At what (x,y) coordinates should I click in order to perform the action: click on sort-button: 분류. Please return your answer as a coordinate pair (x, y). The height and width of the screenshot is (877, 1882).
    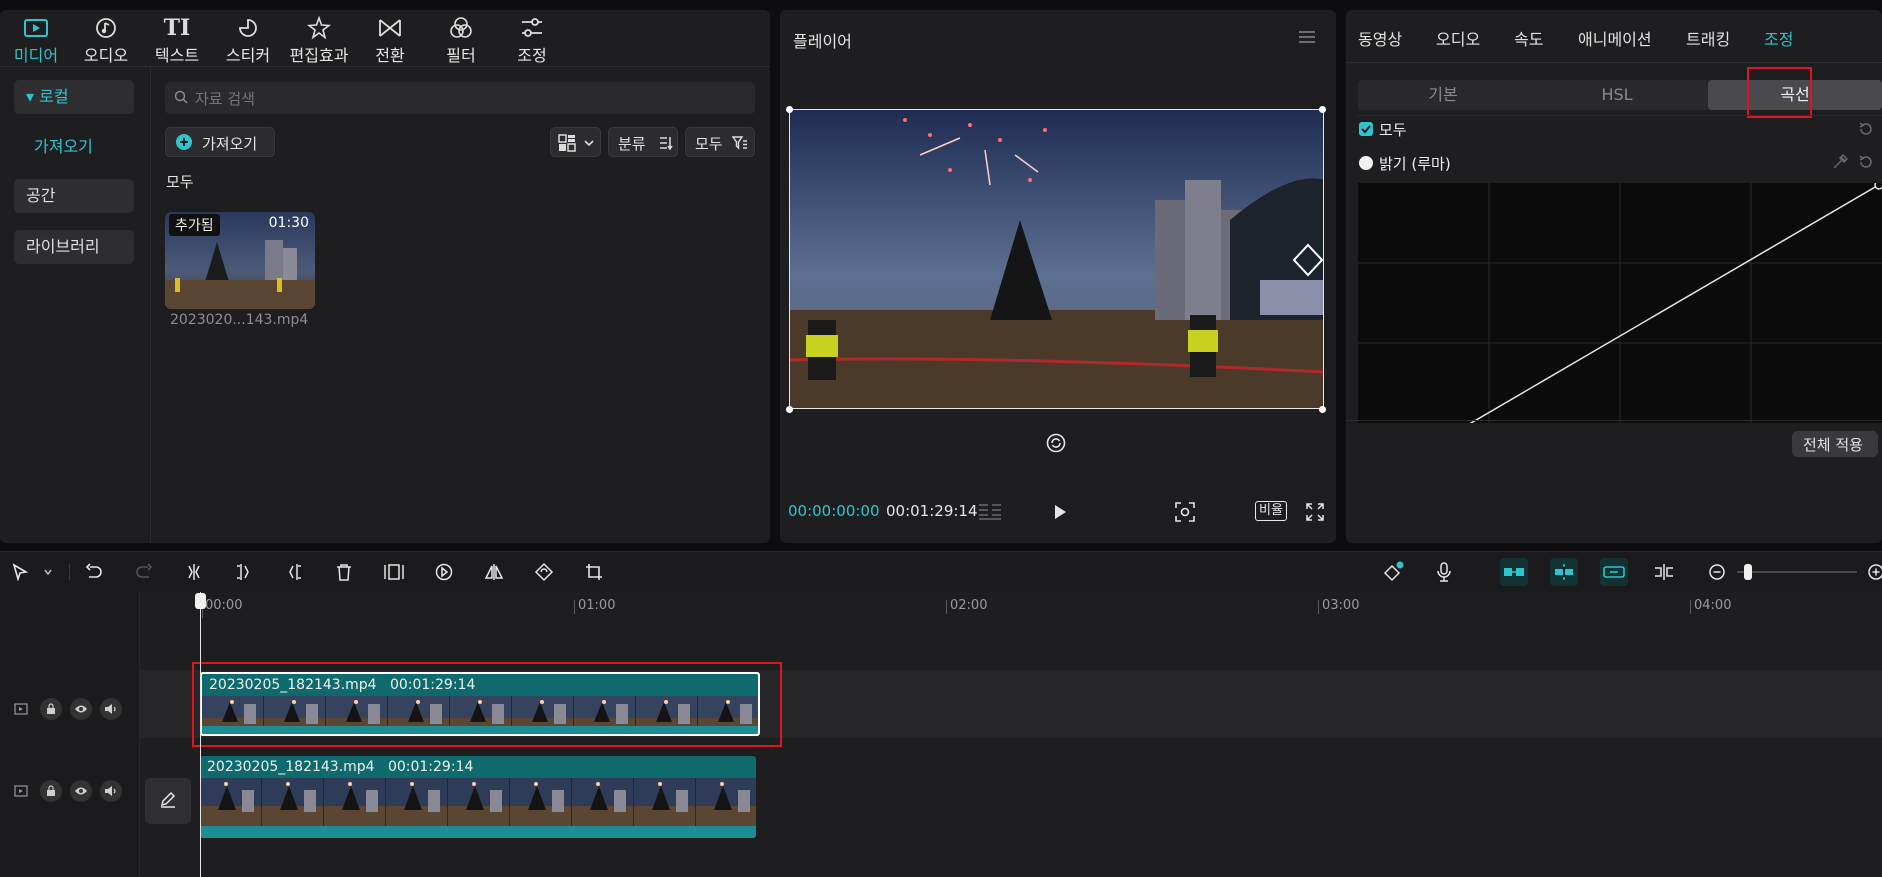
    Looking at the image, I should click on (643, 142).